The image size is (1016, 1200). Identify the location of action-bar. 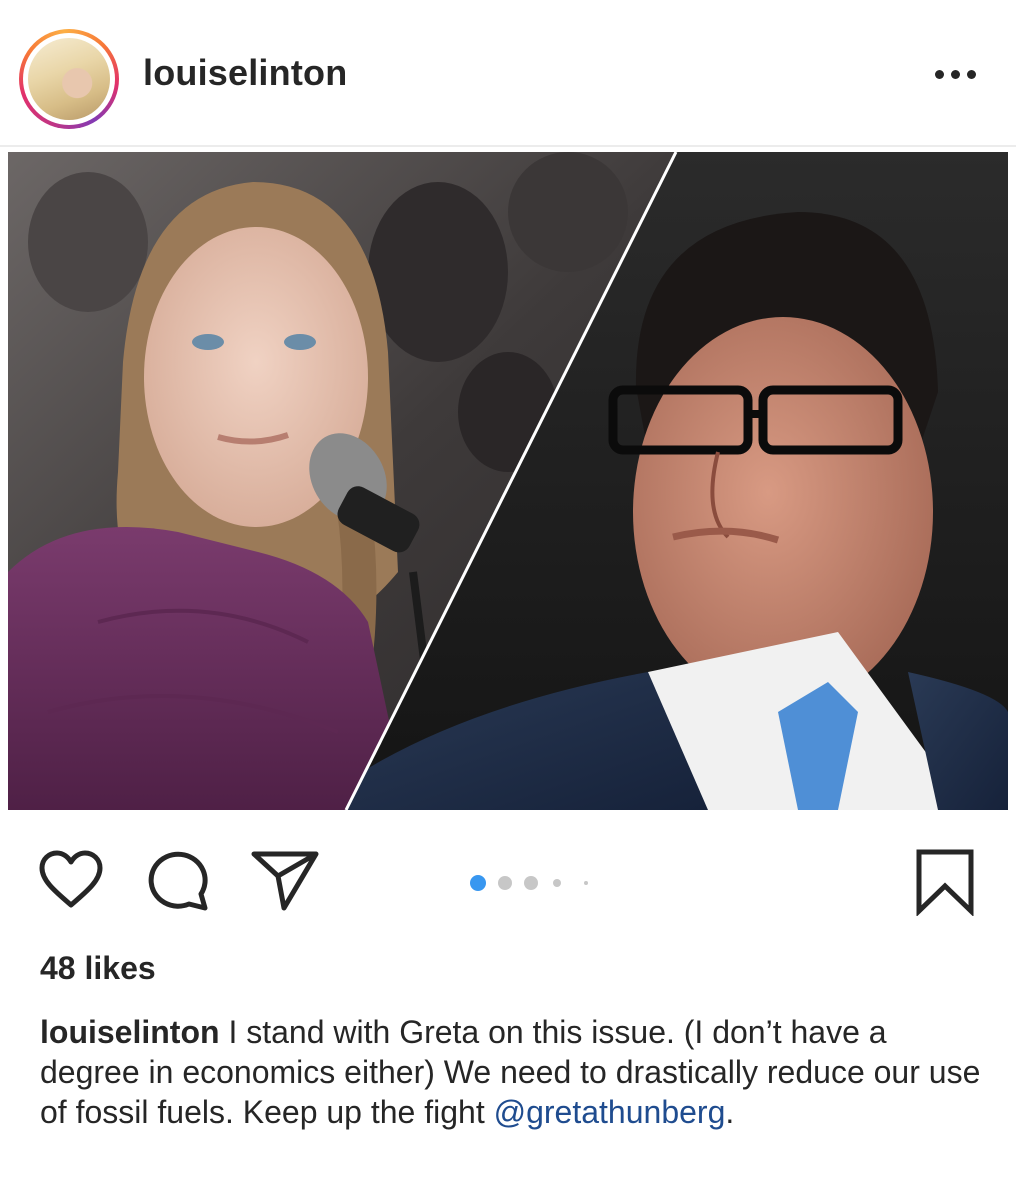
(508, 875).